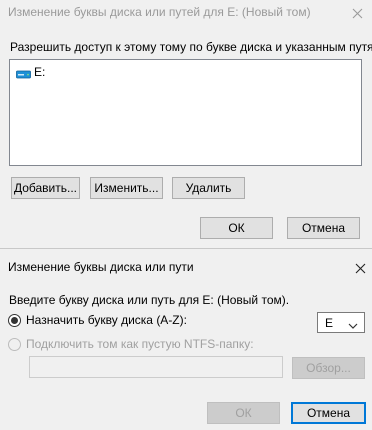 This screenshot has width=372, height=430. What do you see at coordinates (40, 72) in the screenshot?
I see `list-item-label: E:` at bounding box center [40, 72].